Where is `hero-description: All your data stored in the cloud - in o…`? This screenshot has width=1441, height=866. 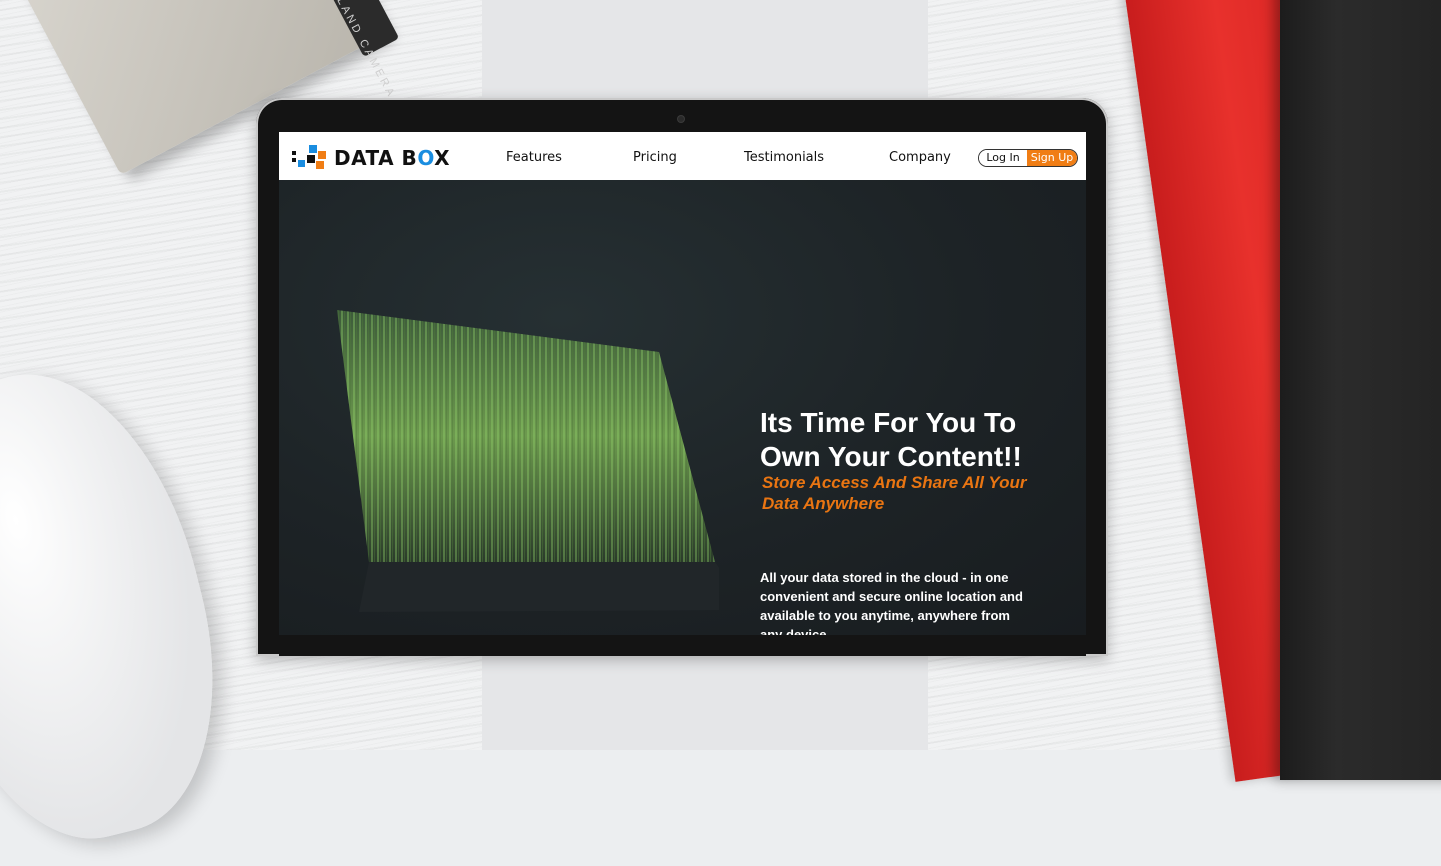 hero-description: All your data stored in the cloud - in o… is located at coordinates (891, 602).